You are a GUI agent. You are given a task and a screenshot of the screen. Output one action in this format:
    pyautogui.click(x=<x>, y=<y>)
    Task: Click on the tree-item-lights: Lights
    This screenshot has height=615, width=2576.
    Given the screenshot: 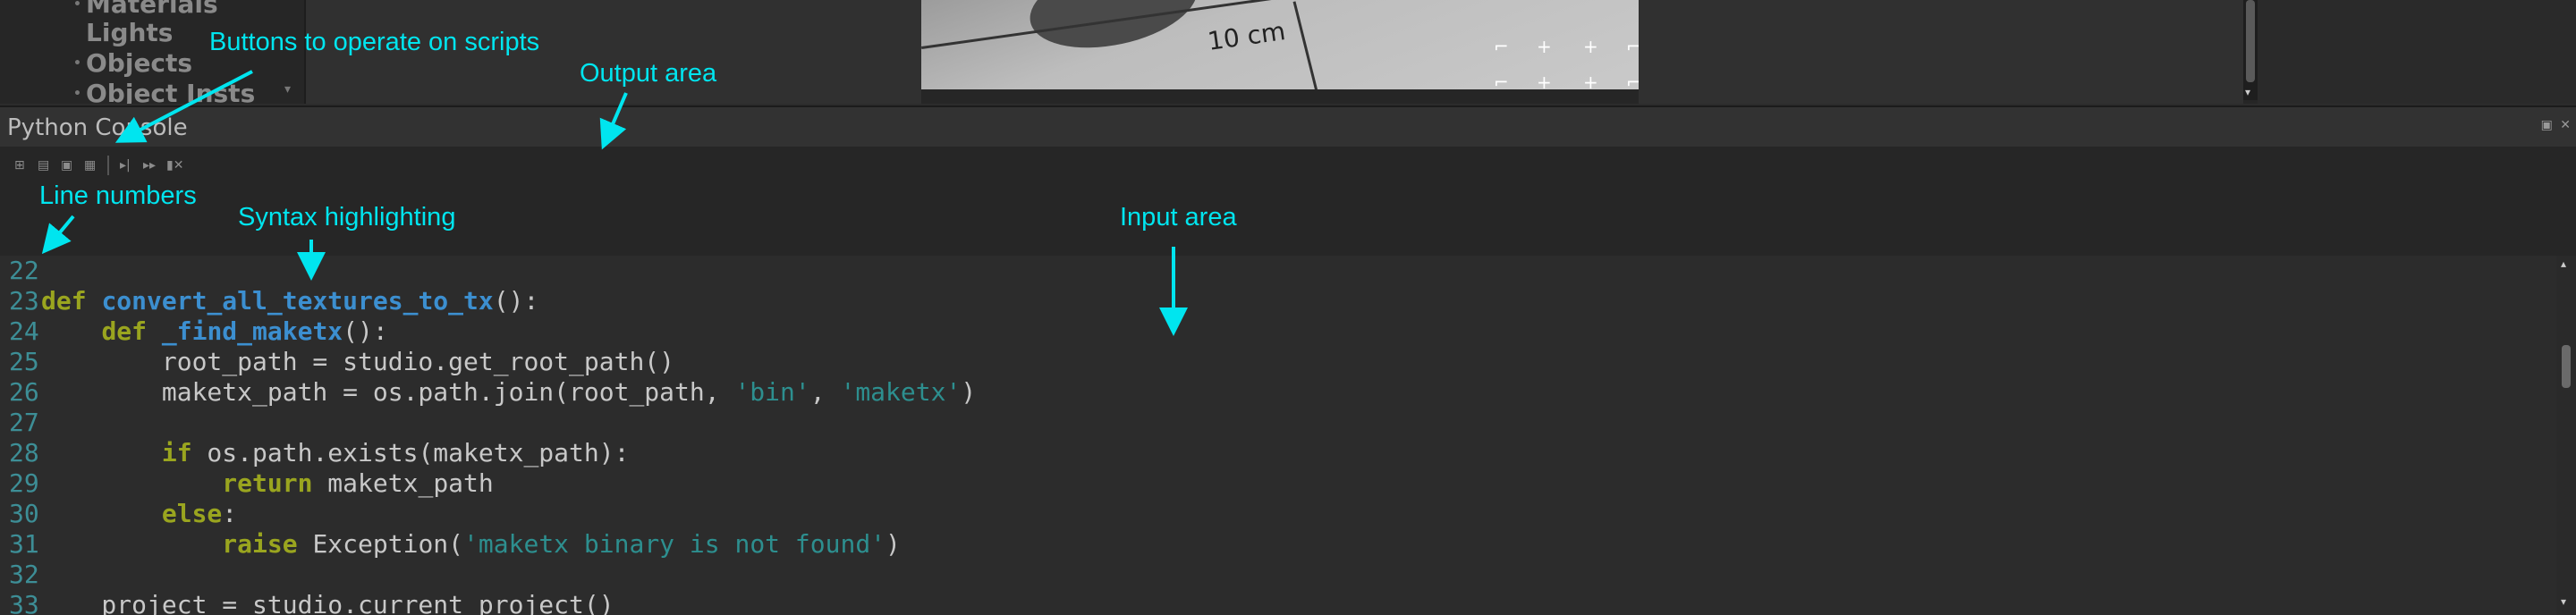 What is the action you would take?
    pyautogui.click(x=129, y=33)
    